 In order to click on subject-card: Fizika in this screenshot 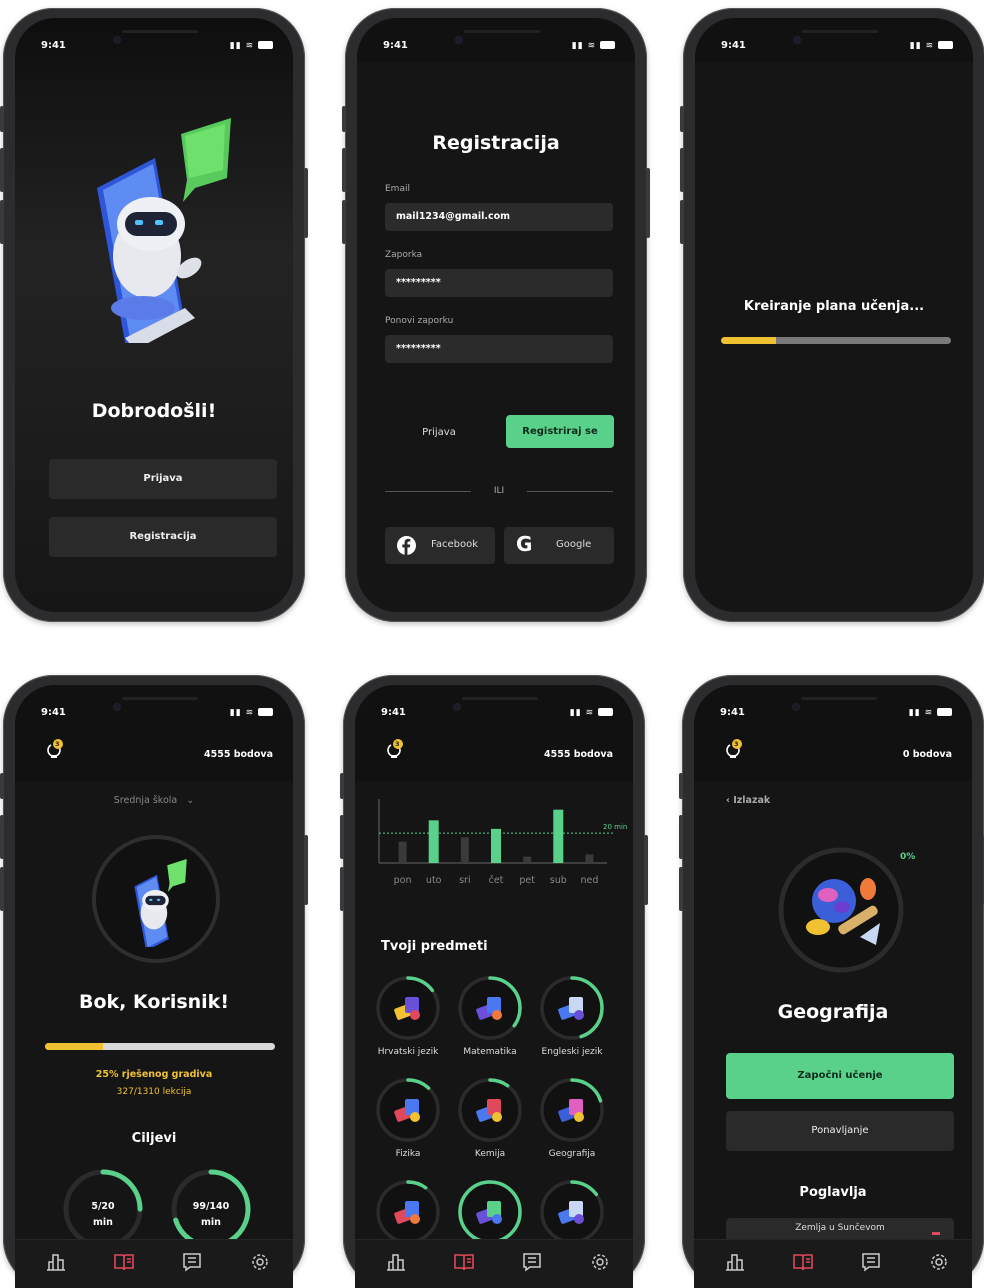, I will do `click(410, 1125)`.